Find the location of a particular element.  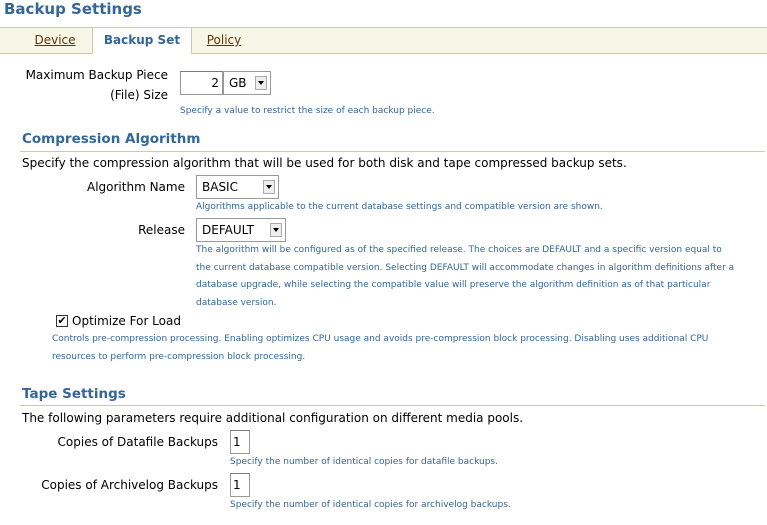

tab-backup-set-label: Backup Set is located at coordinates (142, 40).